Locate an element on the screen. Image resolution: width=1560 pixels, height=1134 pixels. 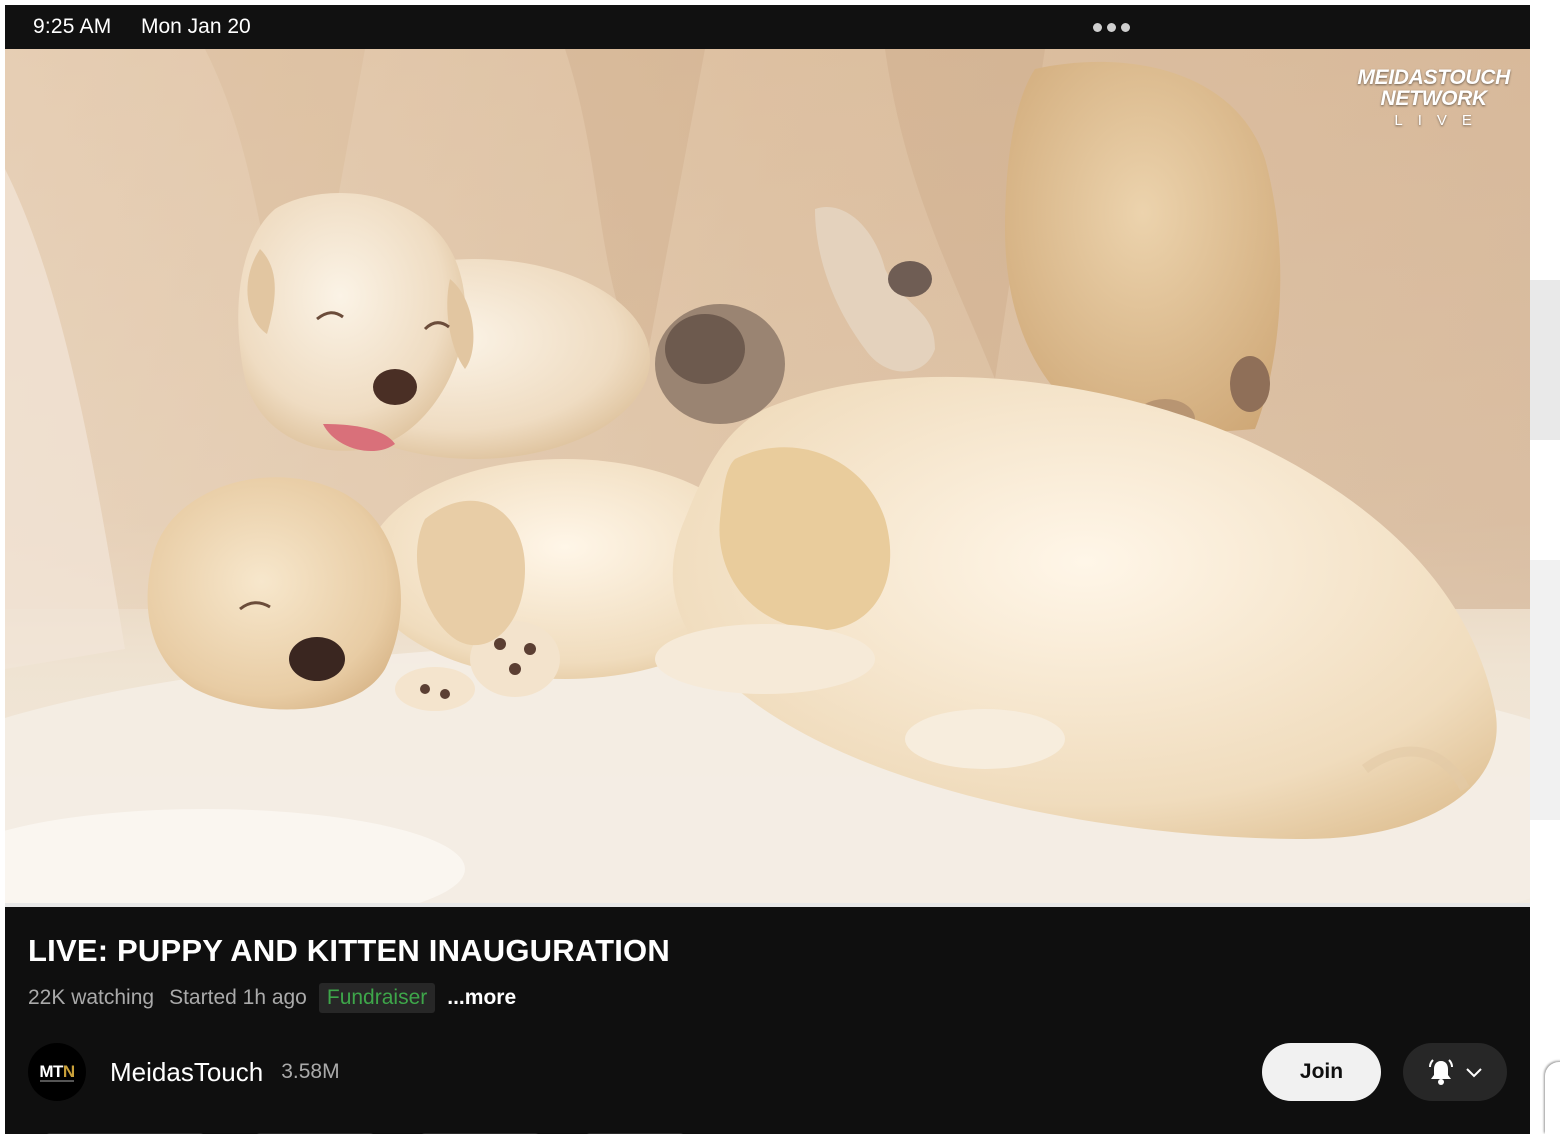
more-link: ...more is located at coordinates (481, 998).